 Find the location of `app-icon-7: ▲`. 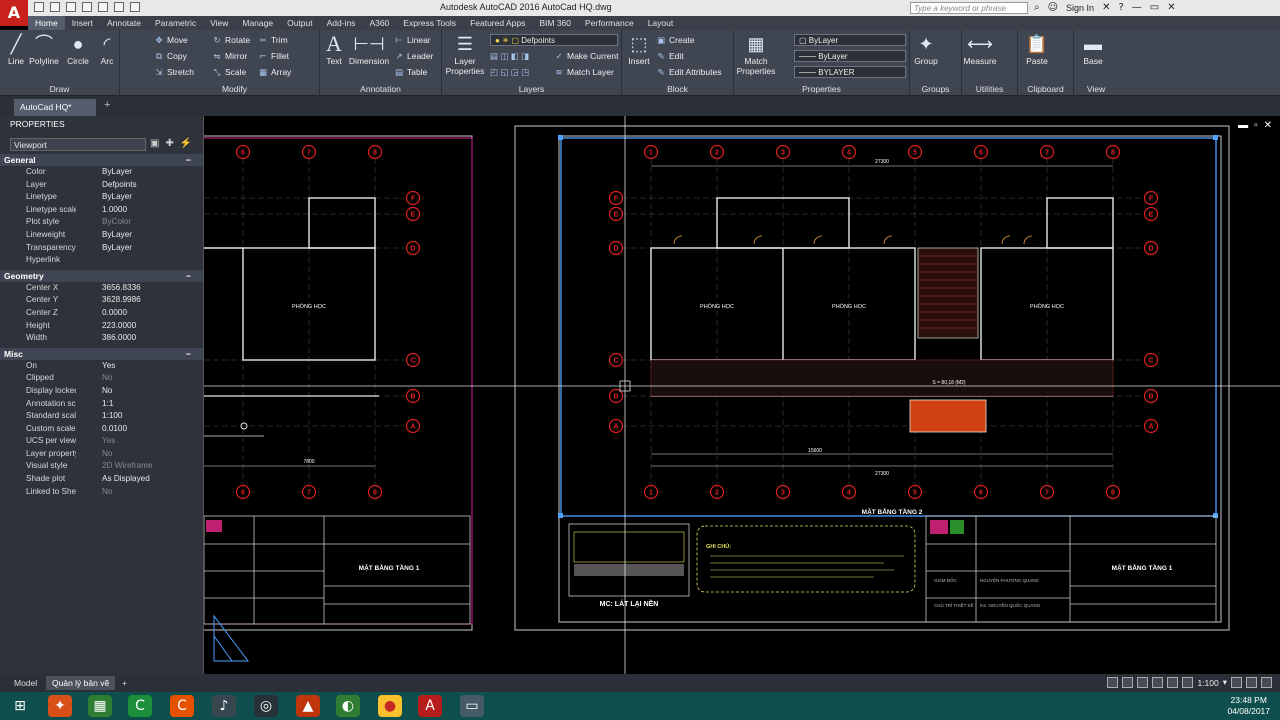

app-icon-7: ▲ is located at coordinates (308, 706).